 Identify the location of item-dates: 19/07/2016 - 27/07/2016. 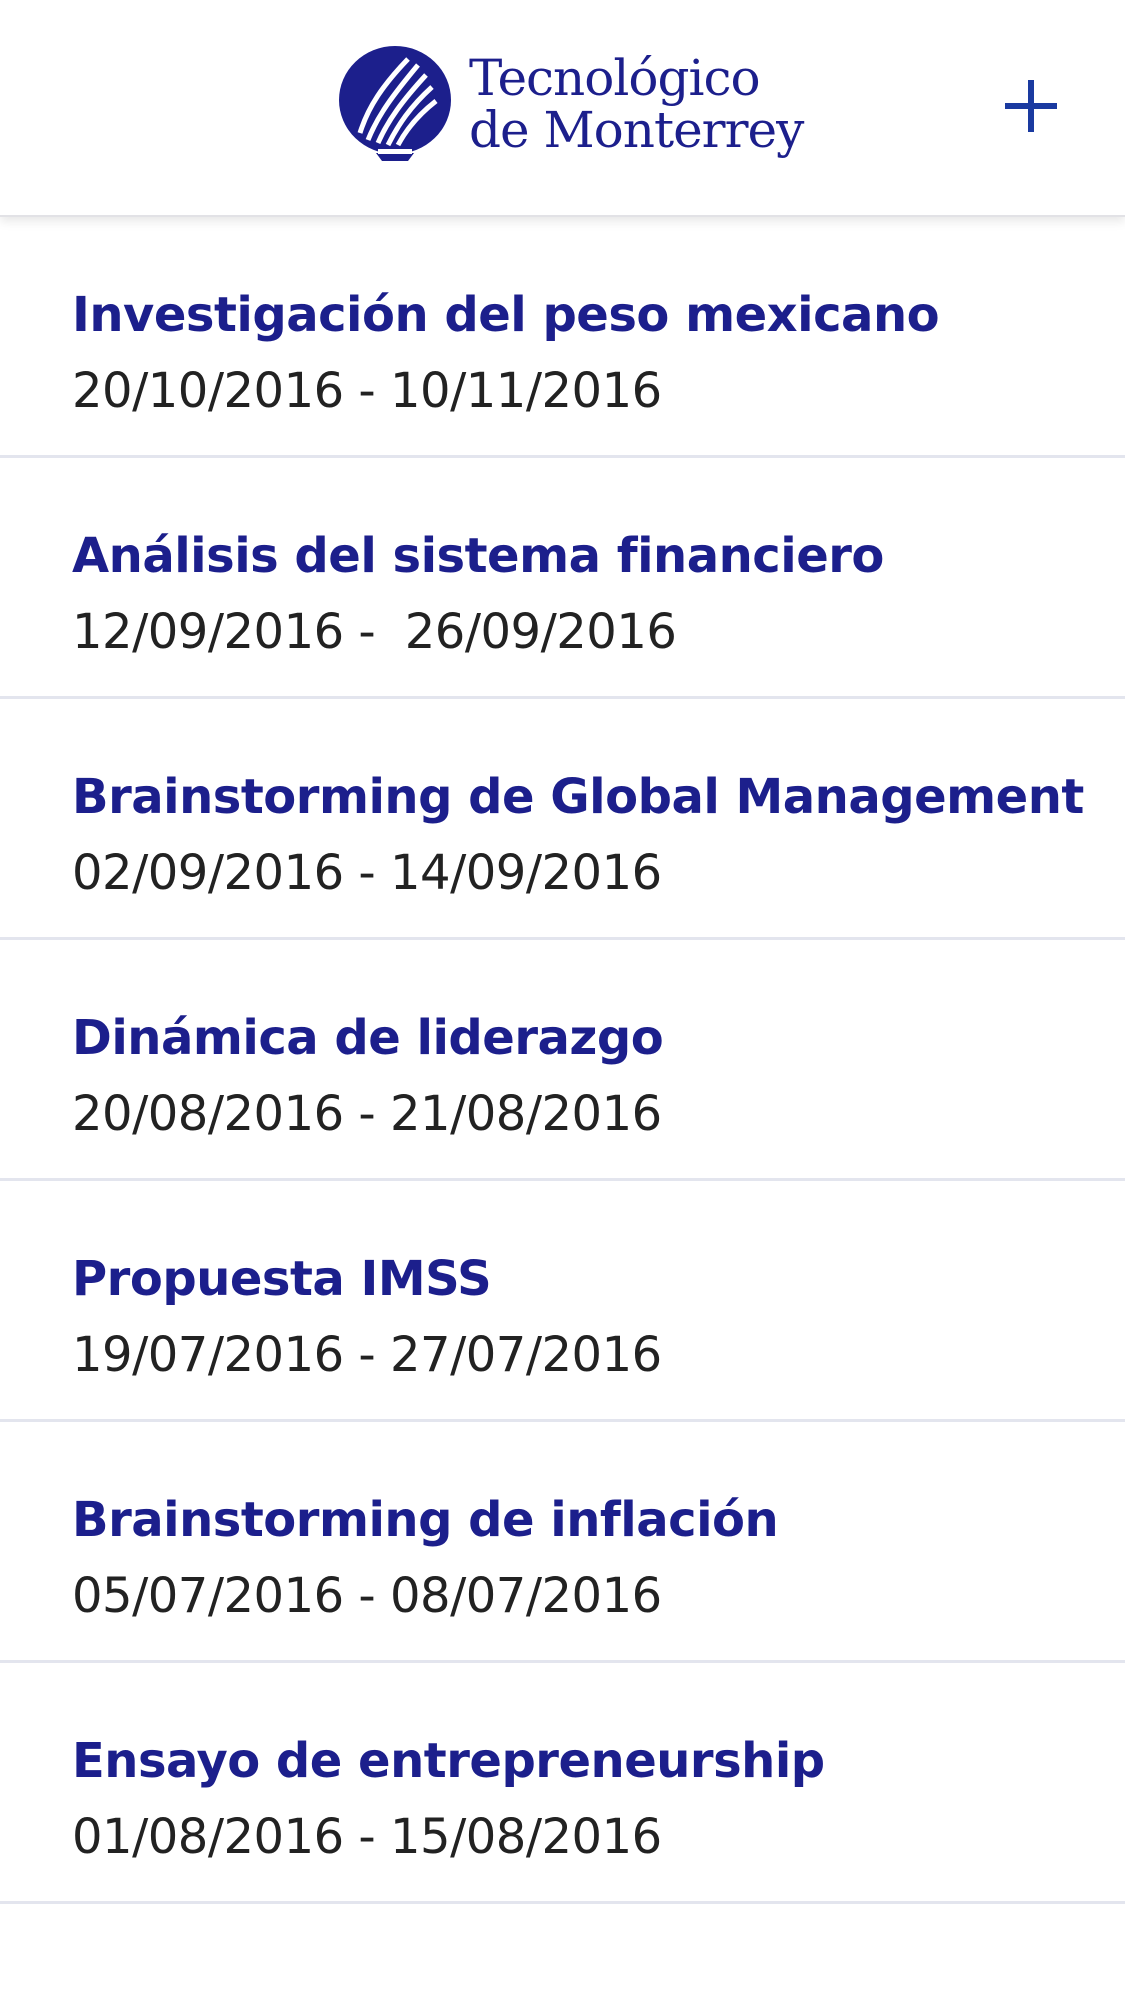
(367, 1355).